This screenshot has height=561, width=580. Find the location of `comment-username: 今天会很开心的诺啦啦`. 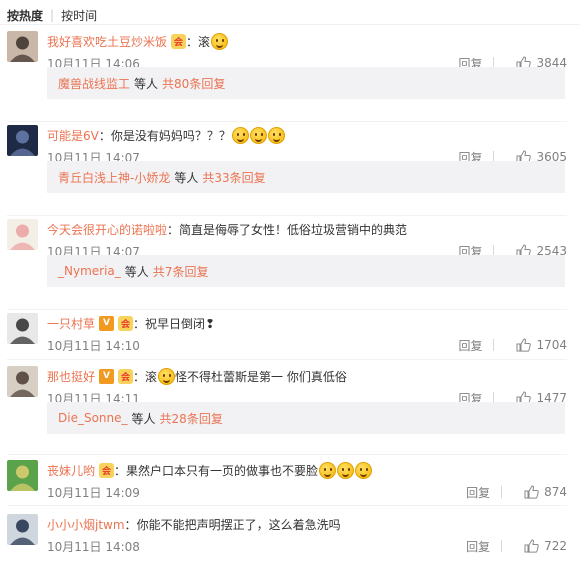

comment-username: 今天会很开心的诺啦啦 is located at coordinates (107, 229).